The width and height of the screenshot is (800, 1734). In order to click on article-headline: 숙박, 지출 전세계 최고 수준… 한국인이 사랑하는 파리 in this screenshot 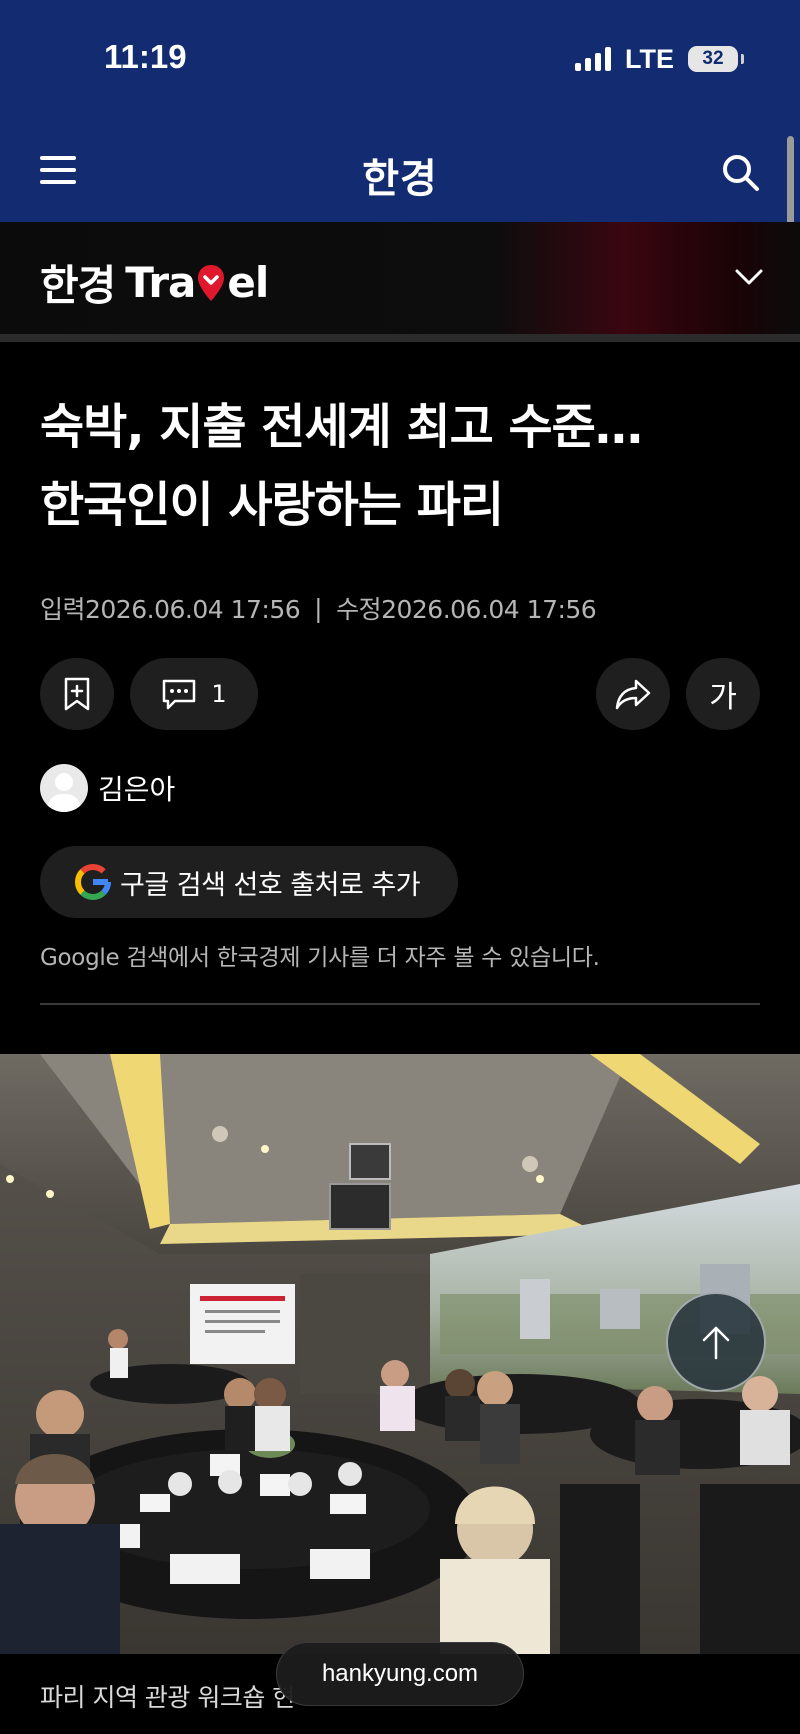, I will do `click(400, 466)`.